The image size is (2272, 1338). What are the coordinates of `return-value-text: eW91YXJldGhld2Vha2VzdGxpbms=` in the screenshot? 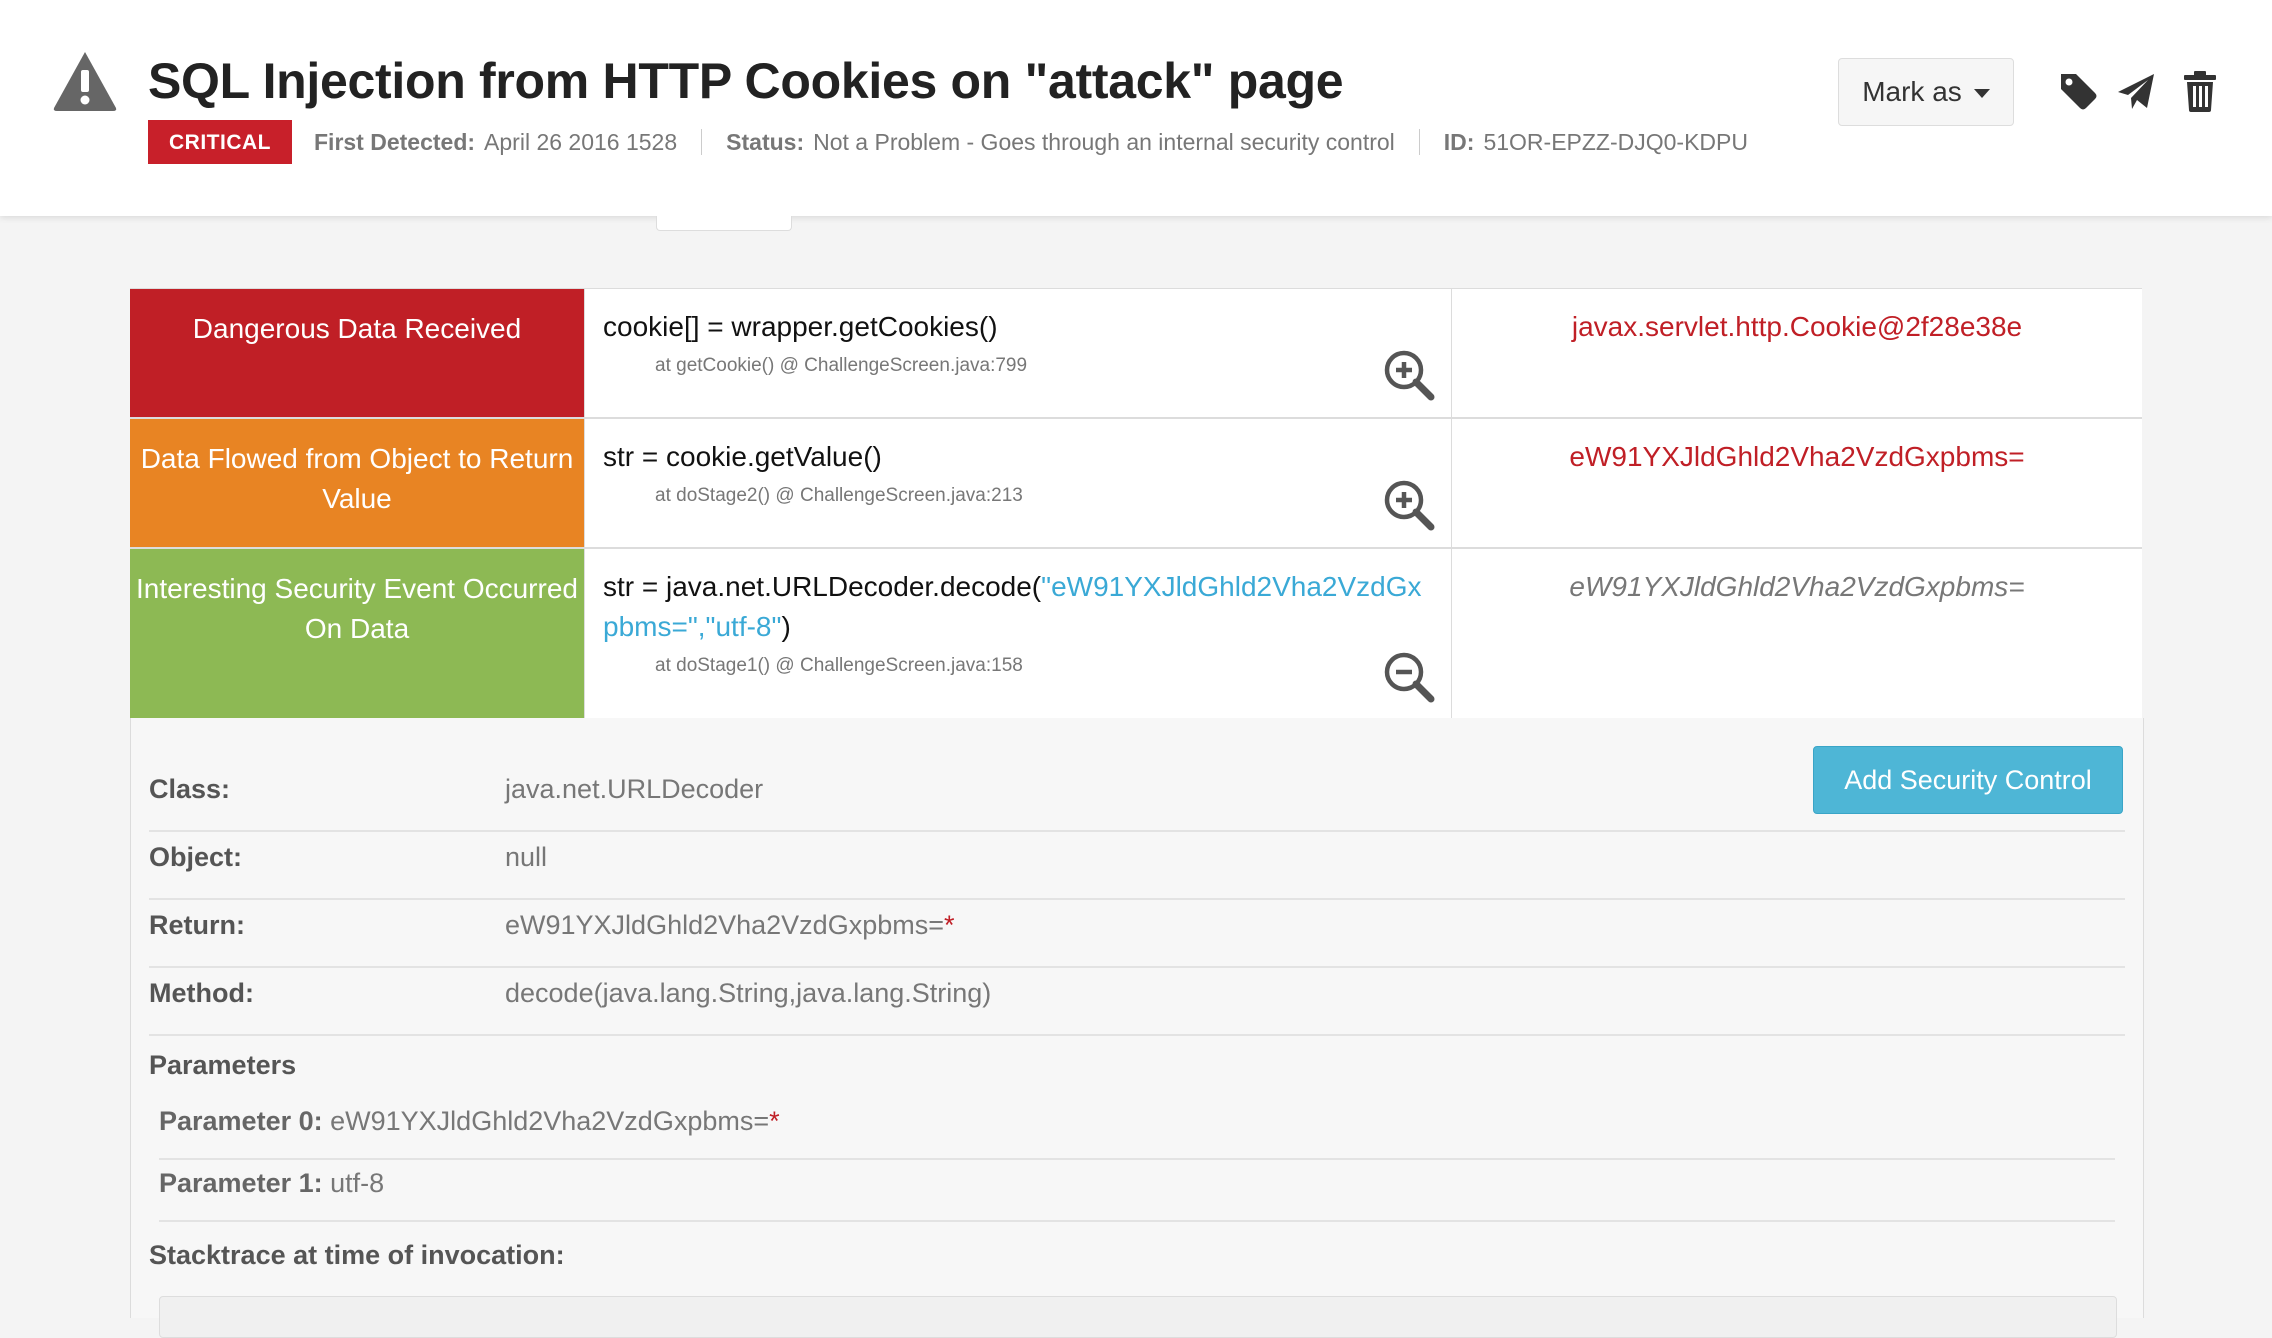 It's located at (724, 925).